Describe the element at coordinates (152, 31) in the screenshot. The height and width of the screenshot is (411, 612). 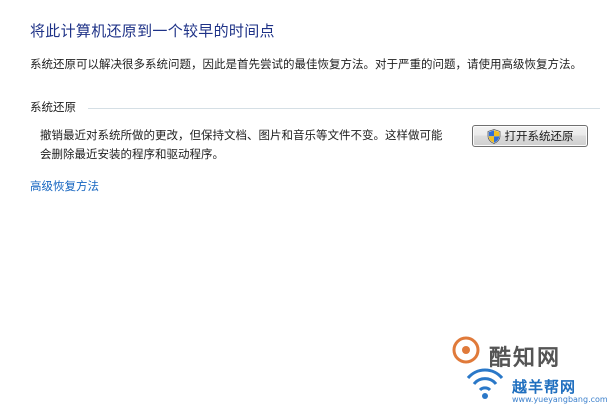
I see `page-title: 将此计算机还原到一个较早的时间点` at that location.